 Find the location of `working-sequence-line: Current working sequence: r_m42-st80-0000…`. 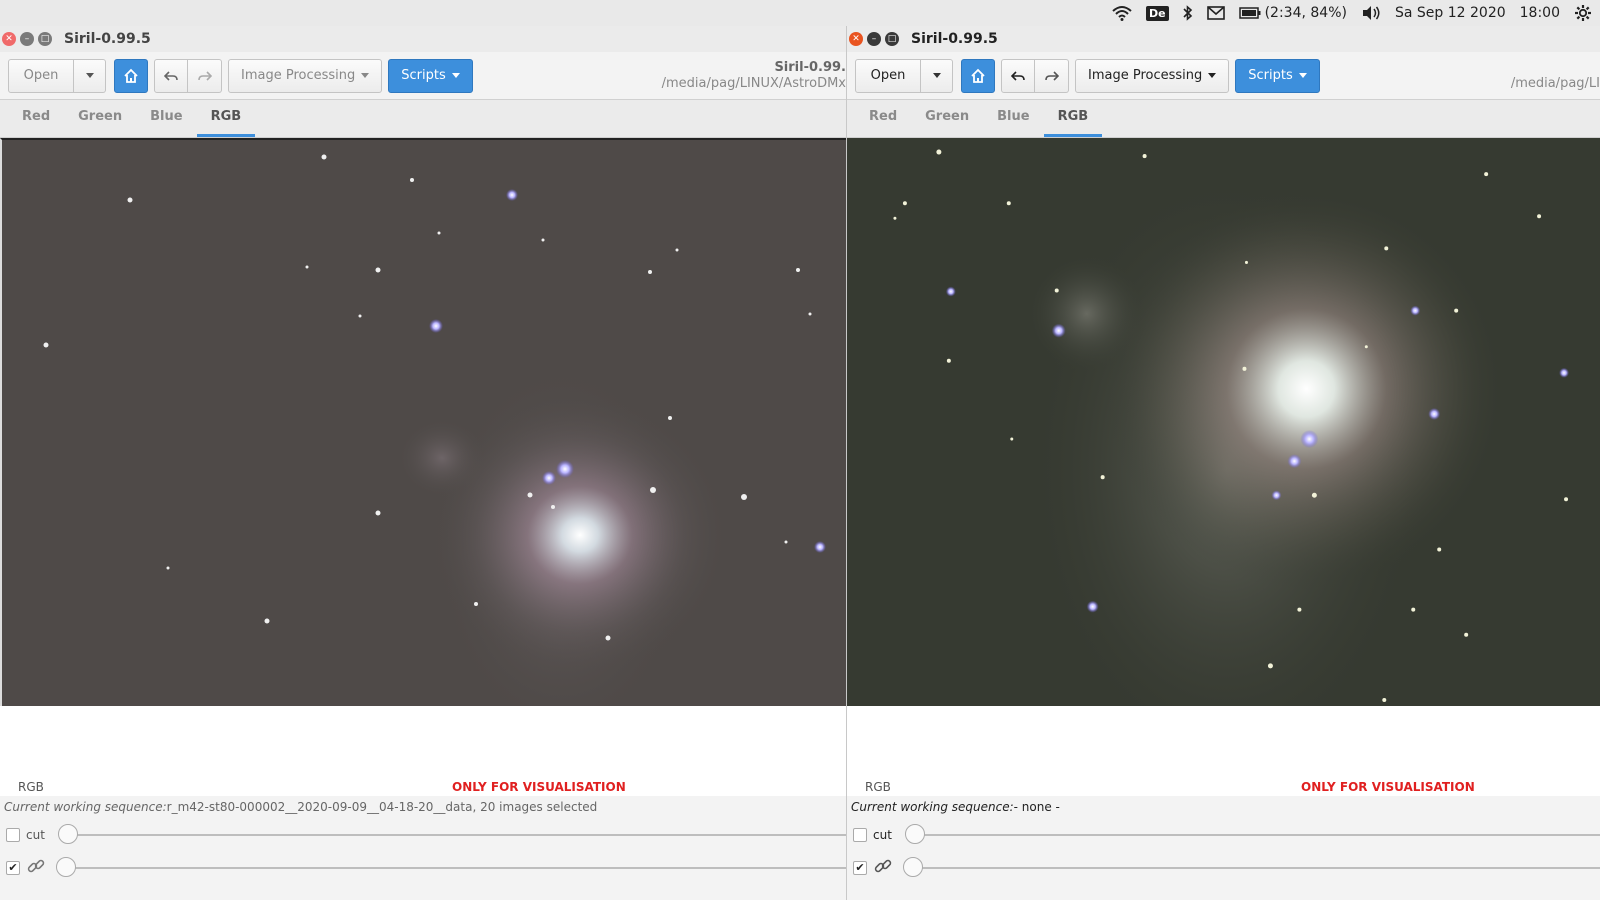

working-sequence-line: Current working sequence: r_m42-st80-0000… is located at coordinates (423, 807).